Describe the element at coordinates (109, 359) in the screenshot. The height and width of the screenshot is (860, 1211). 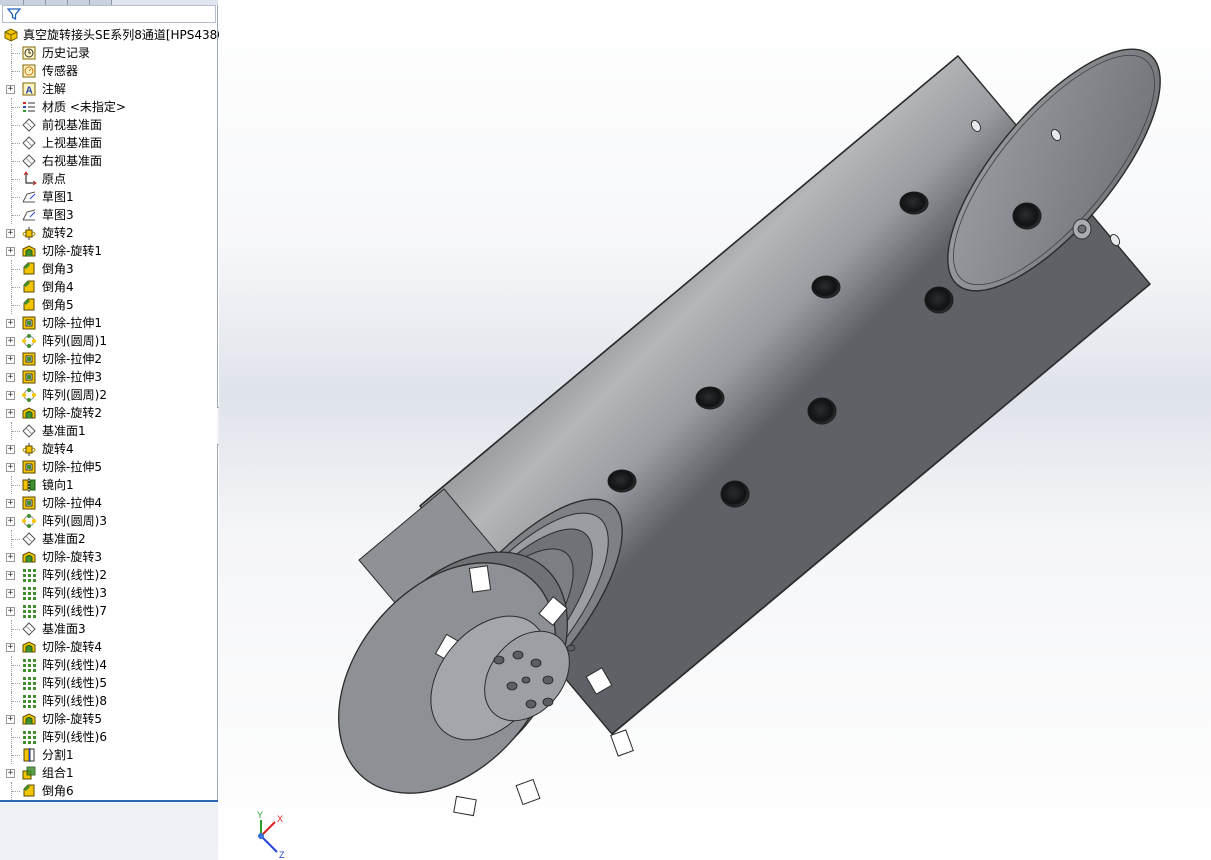
I see `tree-item-cut-extrude: + 切除-拉伸2` at that location.